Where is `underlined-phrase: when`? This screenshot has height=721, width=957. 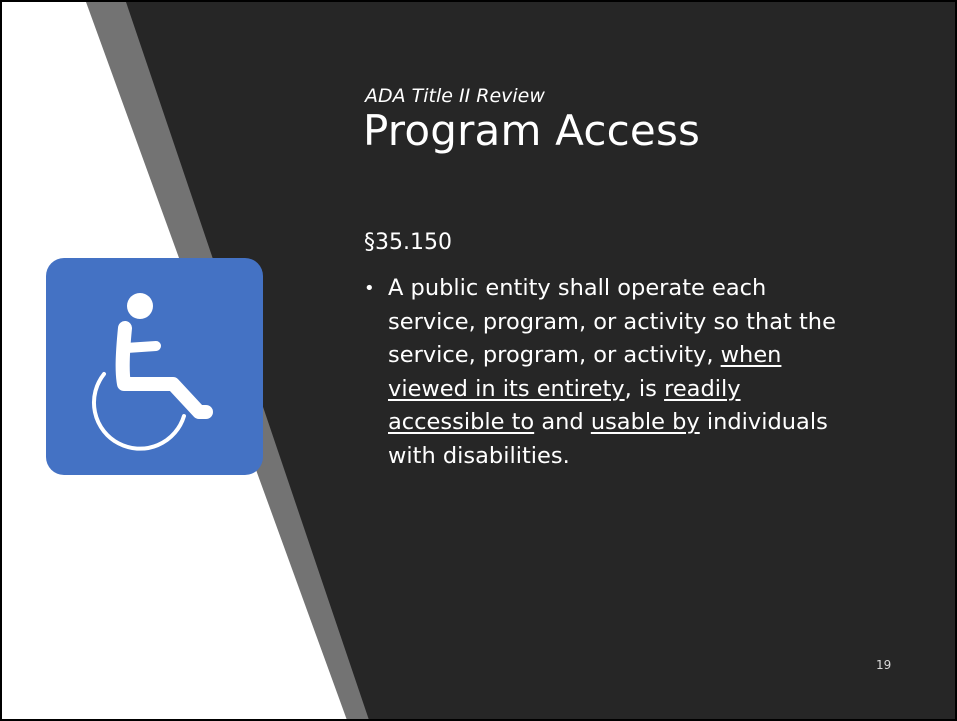
underlined-phrase: when is located at coordinates (751, 355).